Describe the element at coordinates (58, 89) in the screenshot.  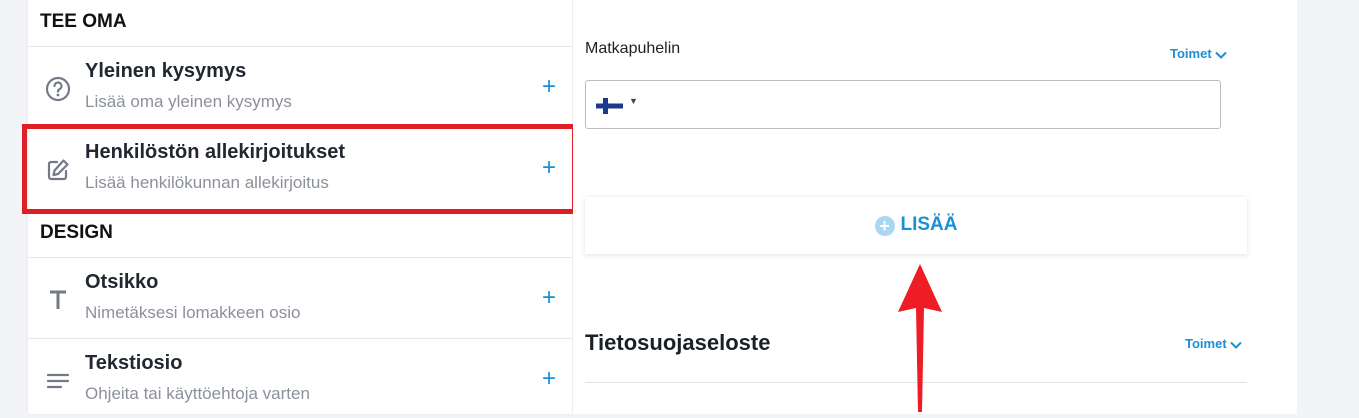
I see `question-circle-icon` at that location.